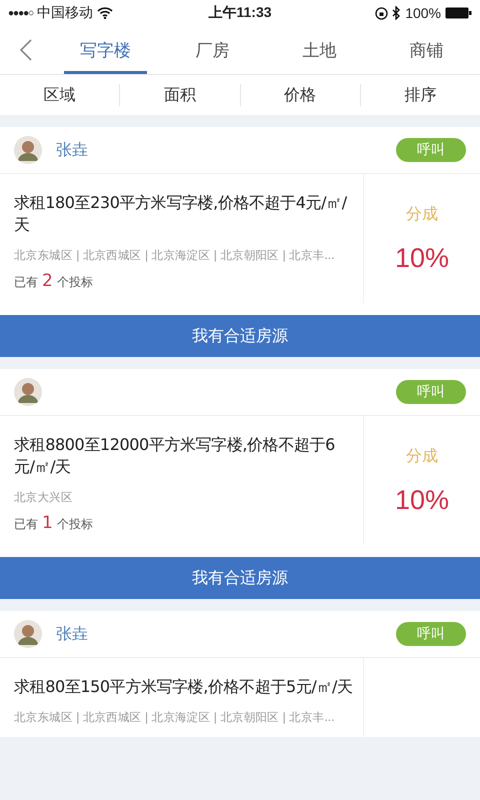 Image resolution: width=480 pixels, height=800 pixels. What do you see at coordinates (381, 13) in the screenshot?
I see `rotation-lock-icon` at bounding box center [381, 13].